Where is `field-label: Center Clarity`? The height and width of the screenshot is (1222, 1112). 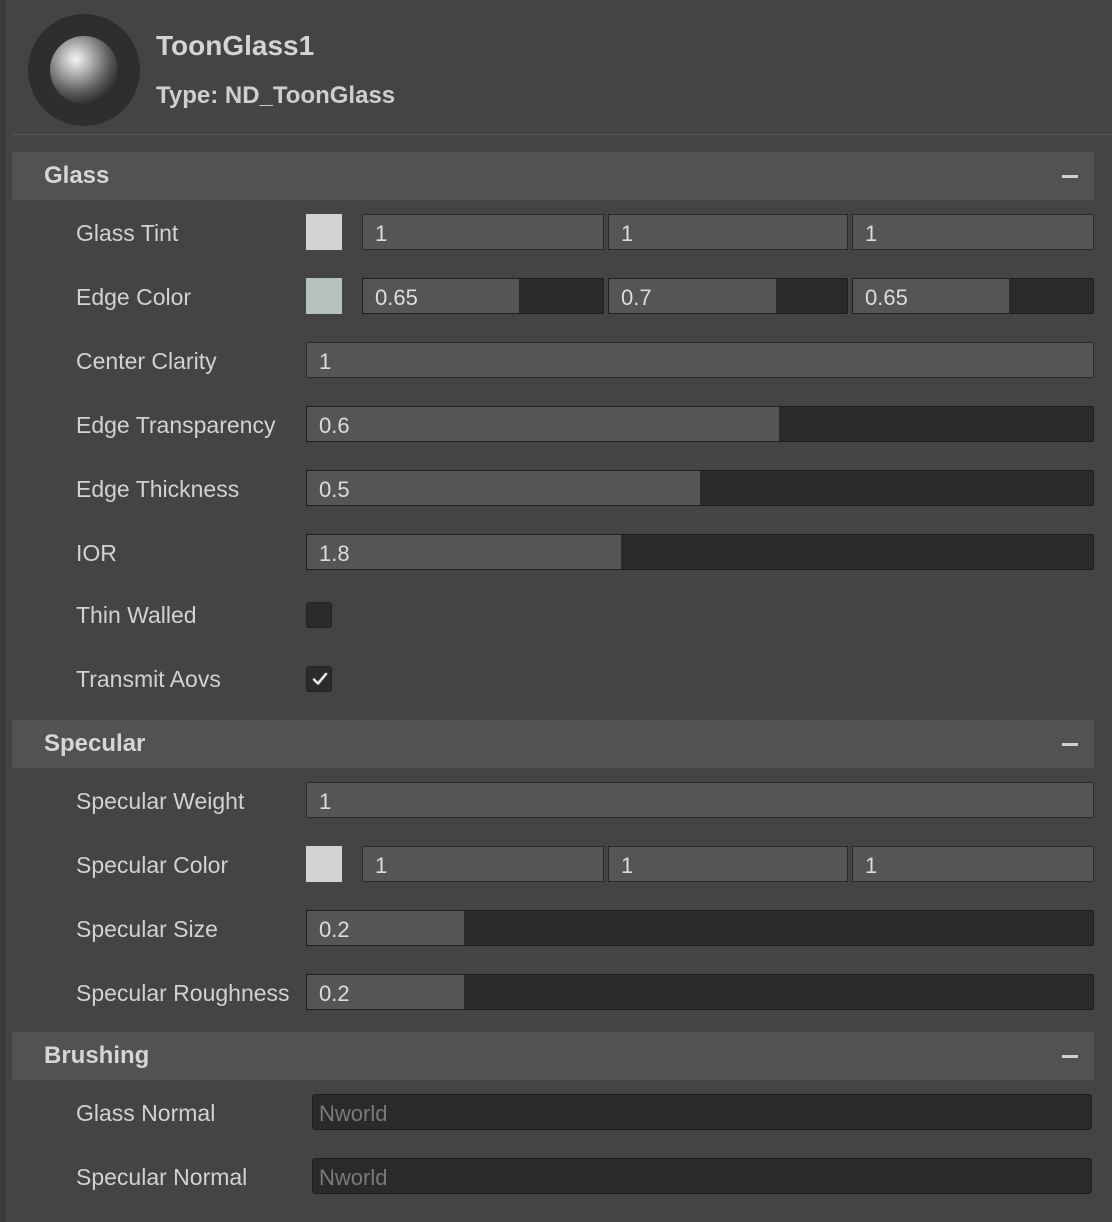
field-label: Center Clarity is located at coordinates (146, 361).